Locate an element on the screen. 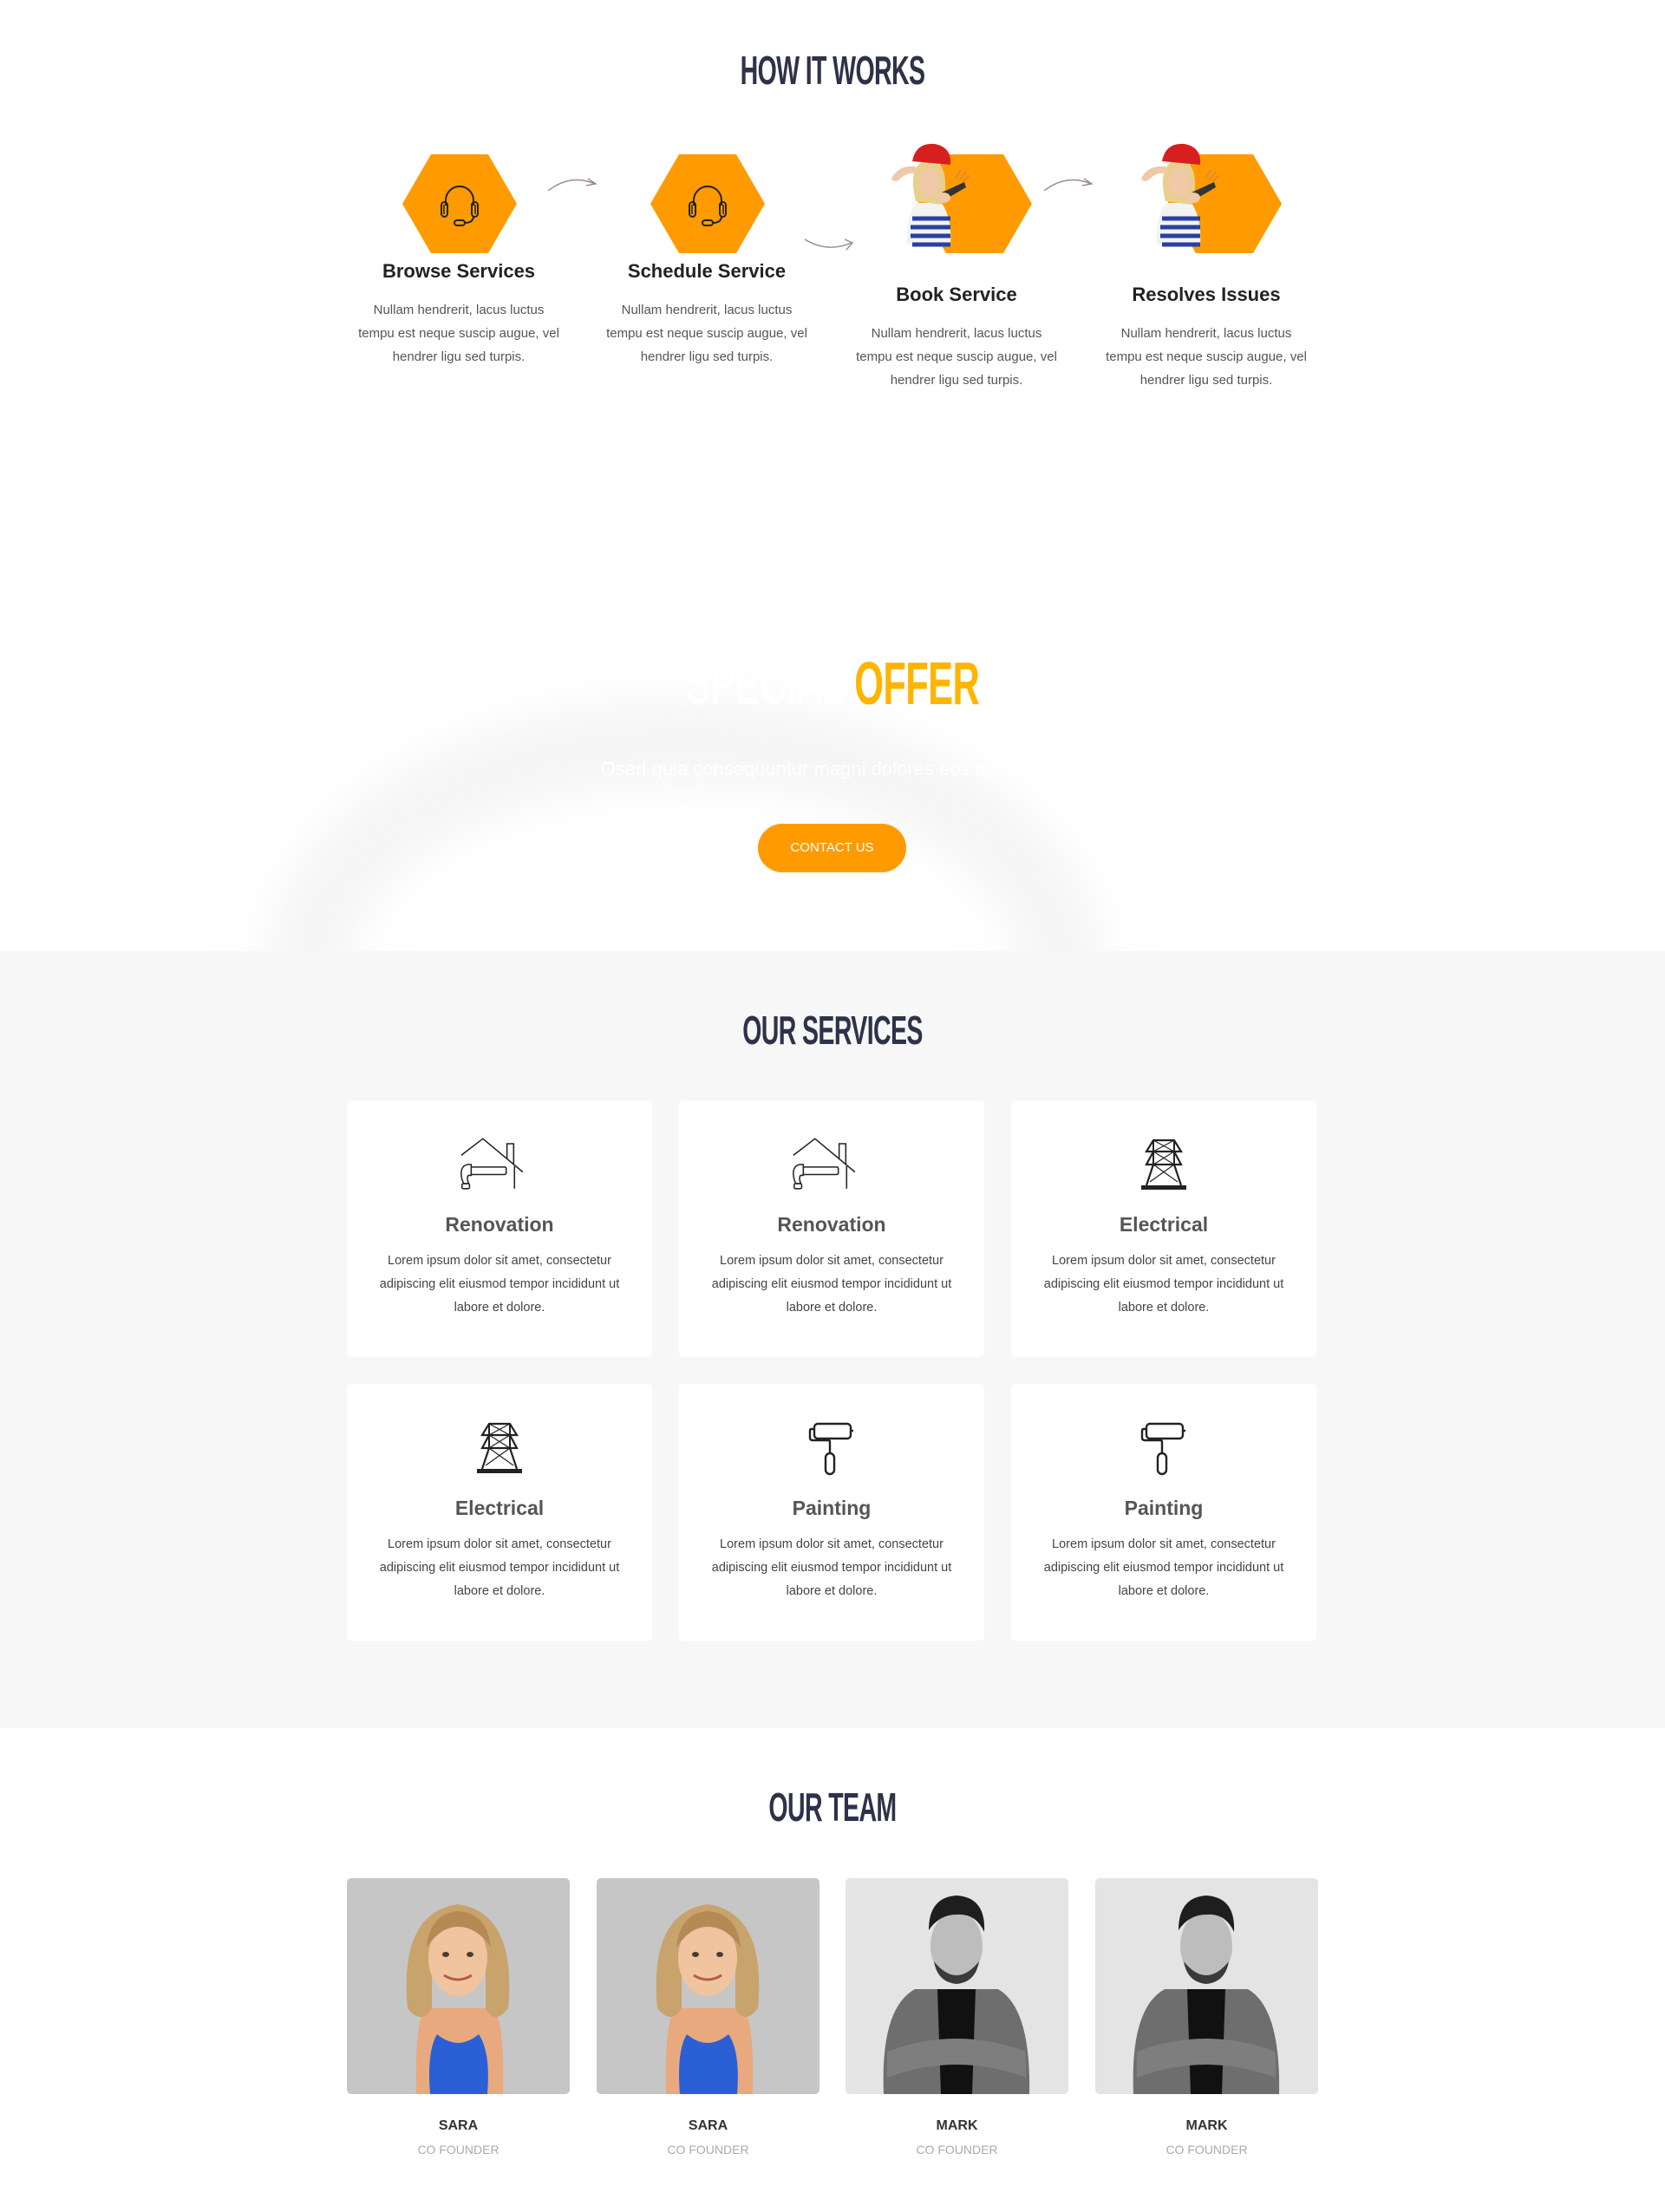 The height and width of the screenshot is (2212, 1665). offer-title: SPECIAL OFFER is located at coordinates (832, 683).